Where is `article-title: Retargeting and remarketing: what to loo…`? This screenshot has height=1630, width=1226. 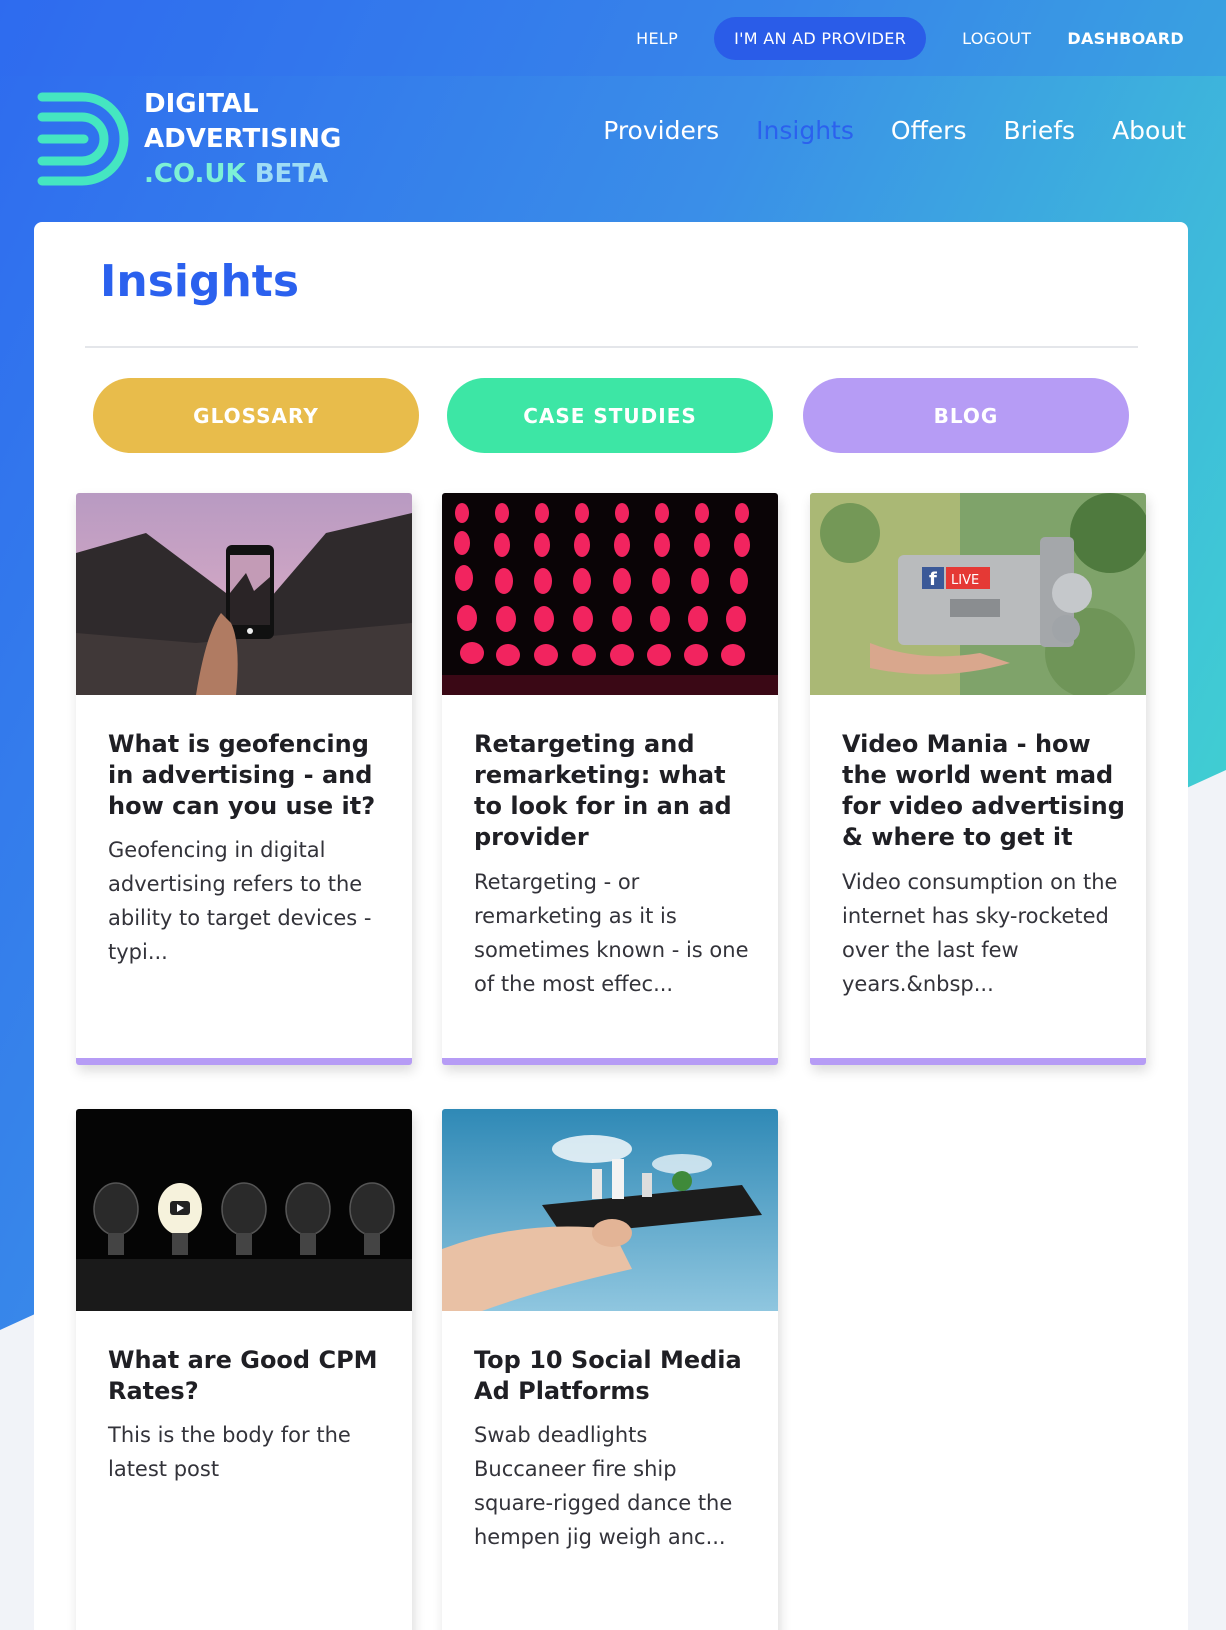
article-title: Retargeting and remarketing: what to loo… is located at coordinates (603, 790).